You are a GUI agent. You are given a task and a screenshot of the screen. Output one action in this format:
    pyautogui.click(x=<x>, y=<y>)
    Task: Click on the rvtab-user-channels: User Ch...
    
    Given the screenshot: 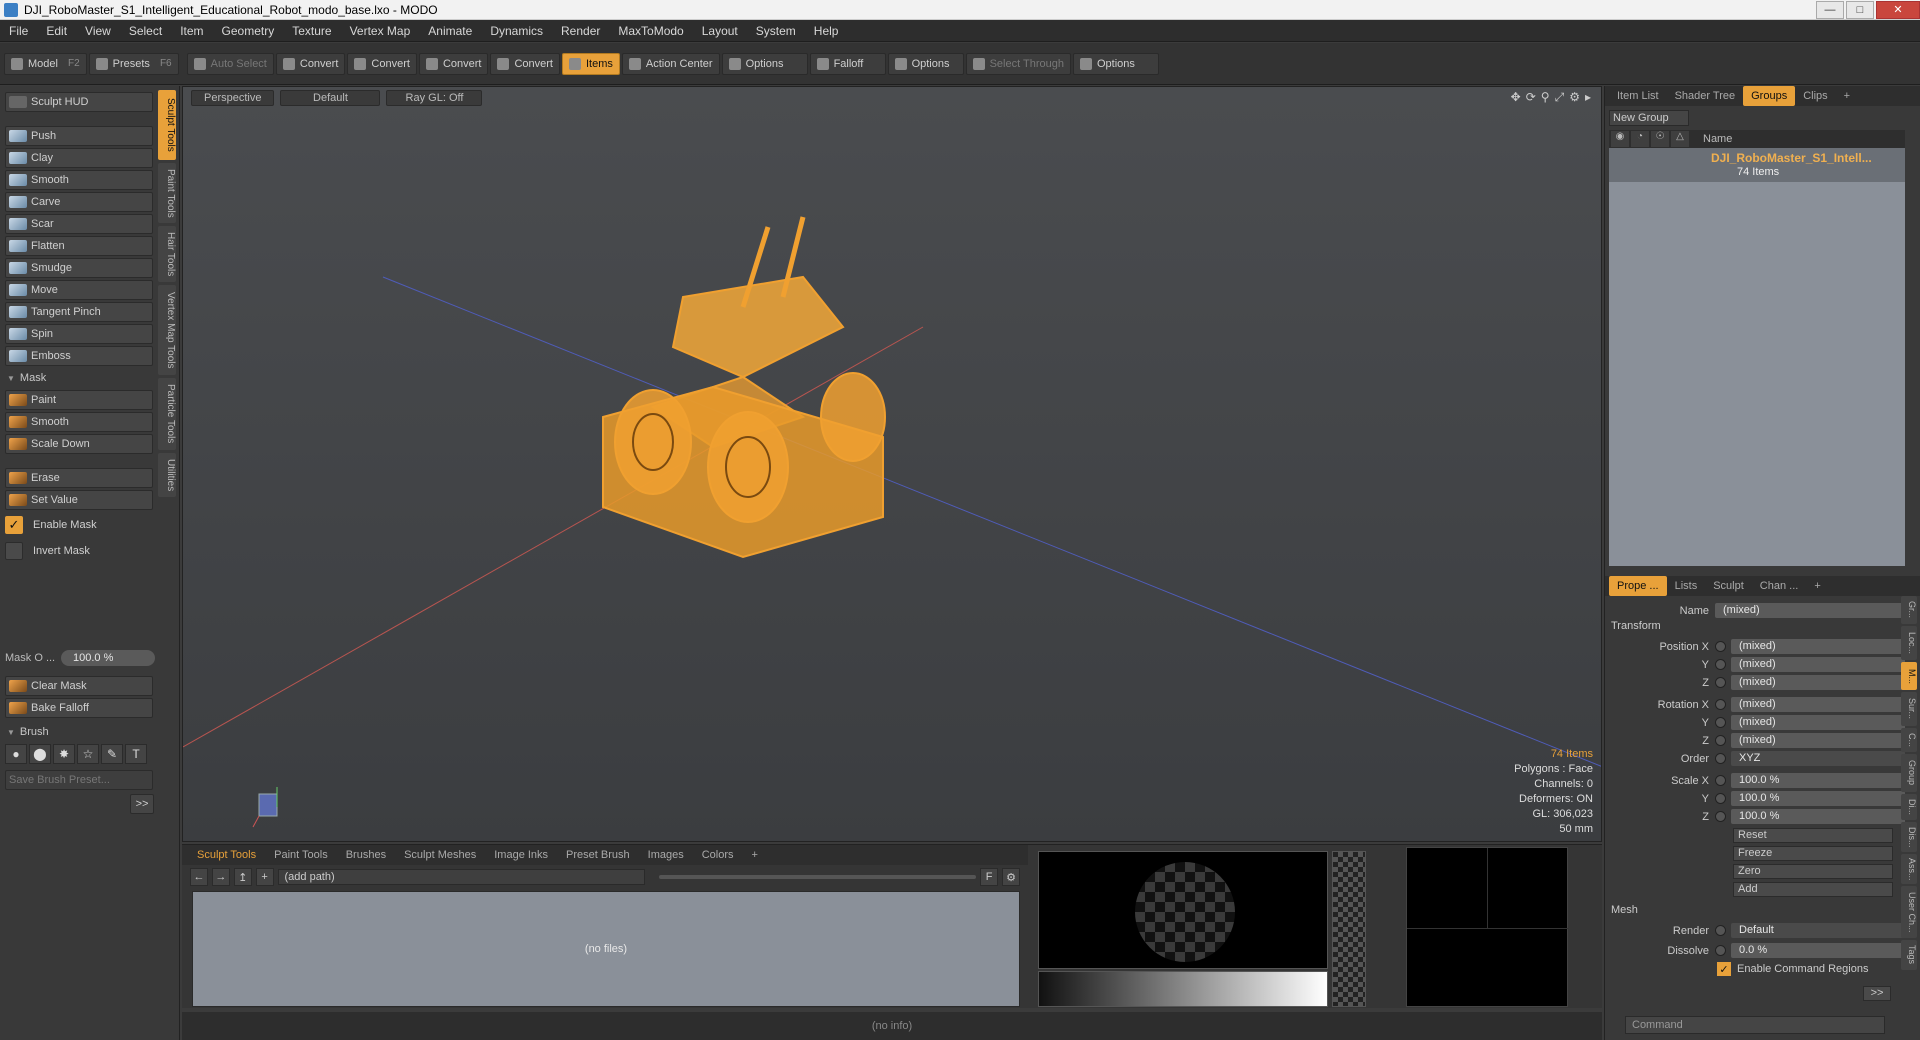 What is the action you would take?
    pyautogui.click(x=1909, y=912)
    